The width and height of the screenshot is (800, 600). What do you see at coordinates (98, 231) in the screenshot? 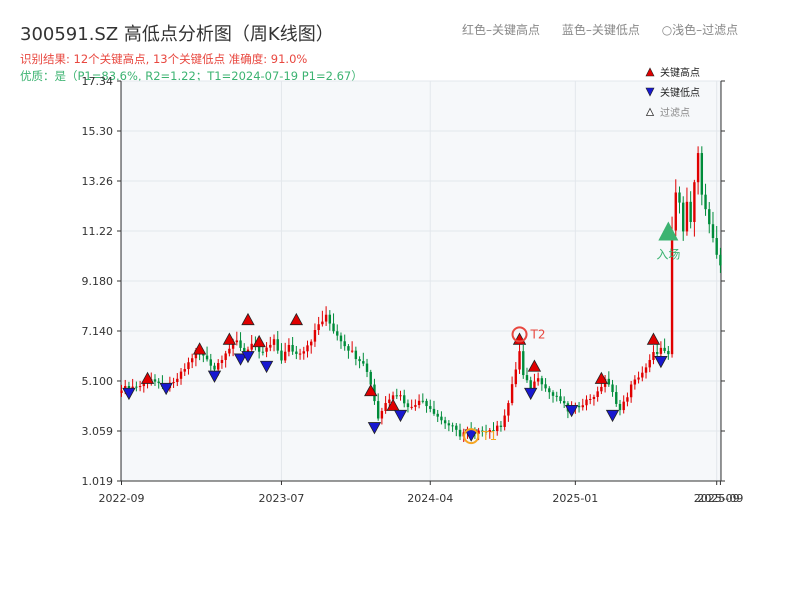
I see `y-tick-label: 11.22` at bounding box center [98, 231].